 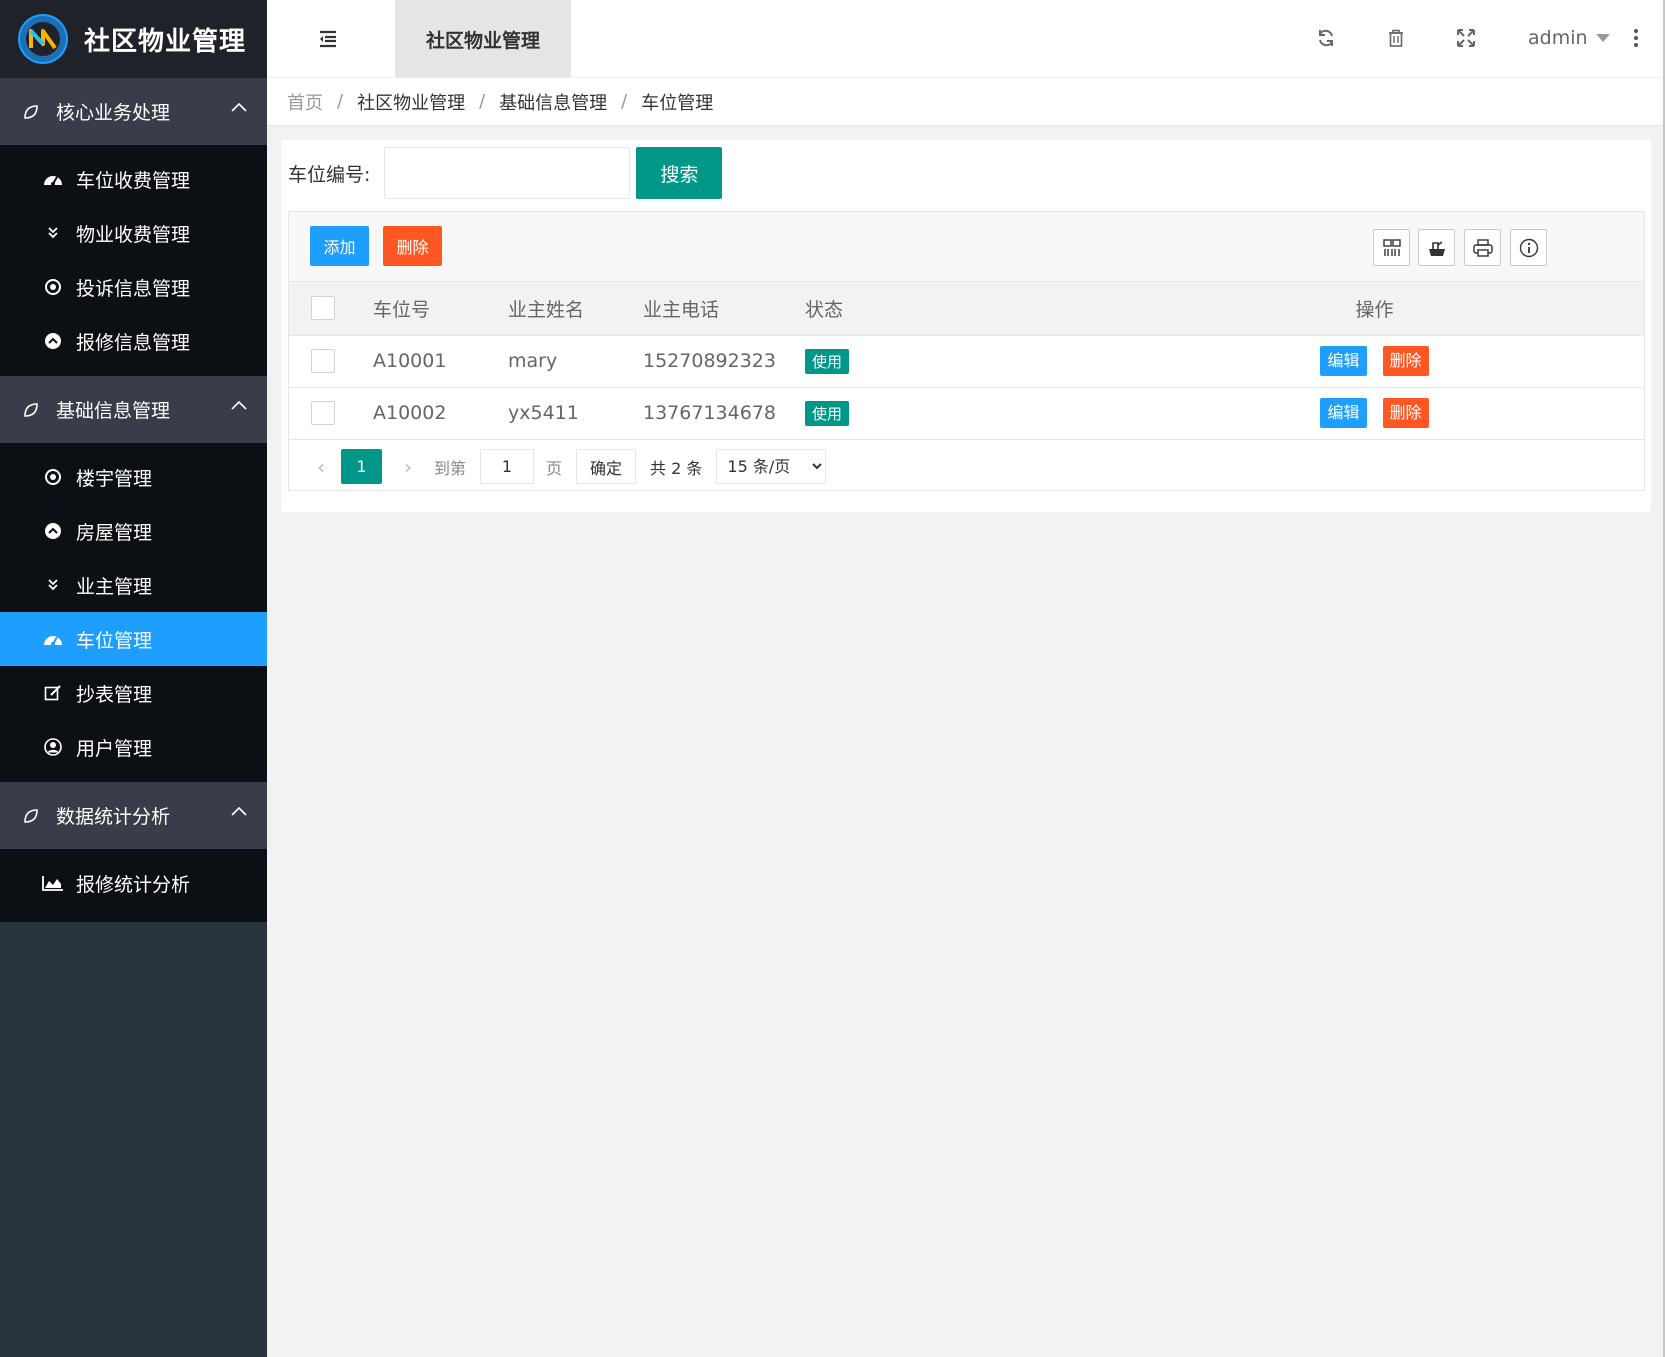 What do you see at coordinates (114, 640) in the screenshot?
I see `sidebar-item-label: 车位管理` at bounding box center [114, 640].